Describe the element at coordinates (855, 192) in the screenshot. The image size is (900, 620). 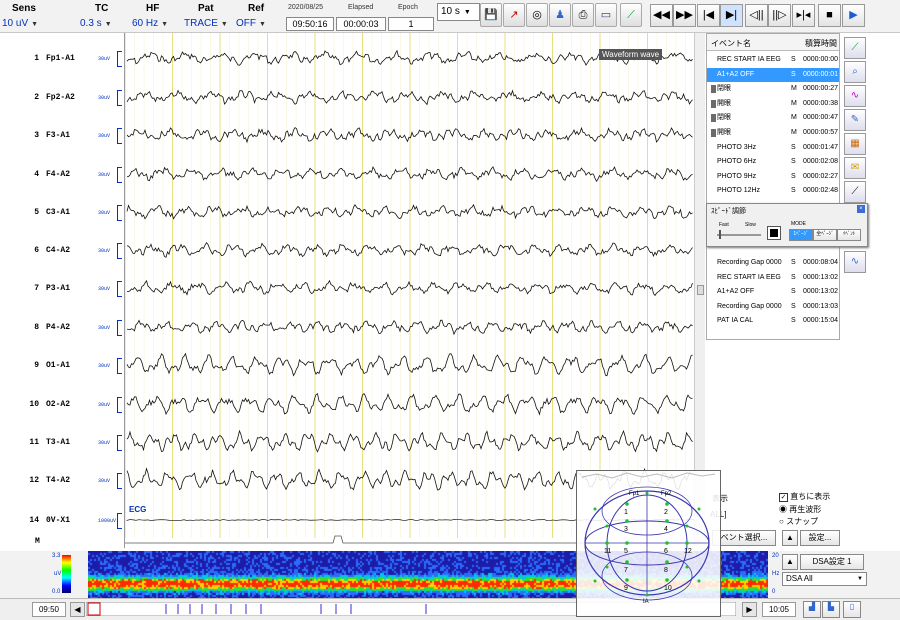
I see `waveform-tool-icon: ⟋` at that location.